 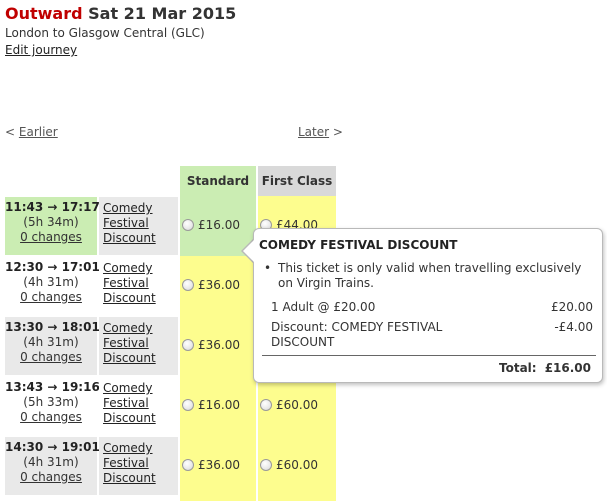 I want to click on route-text: London to Glasgow Central (GLC), so click(x=105, y=33).